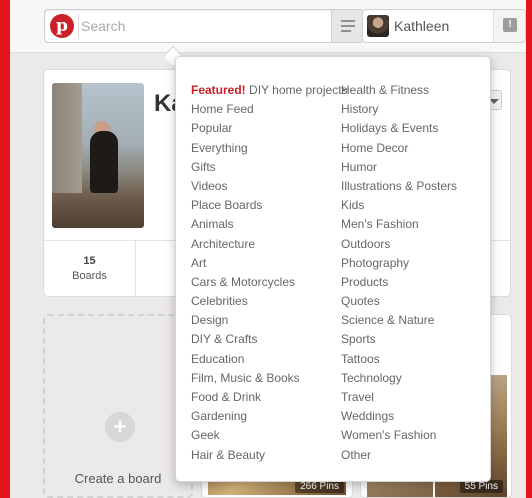  I want to click on category-featured: Featured! DIY home projects, so click(269, 90).